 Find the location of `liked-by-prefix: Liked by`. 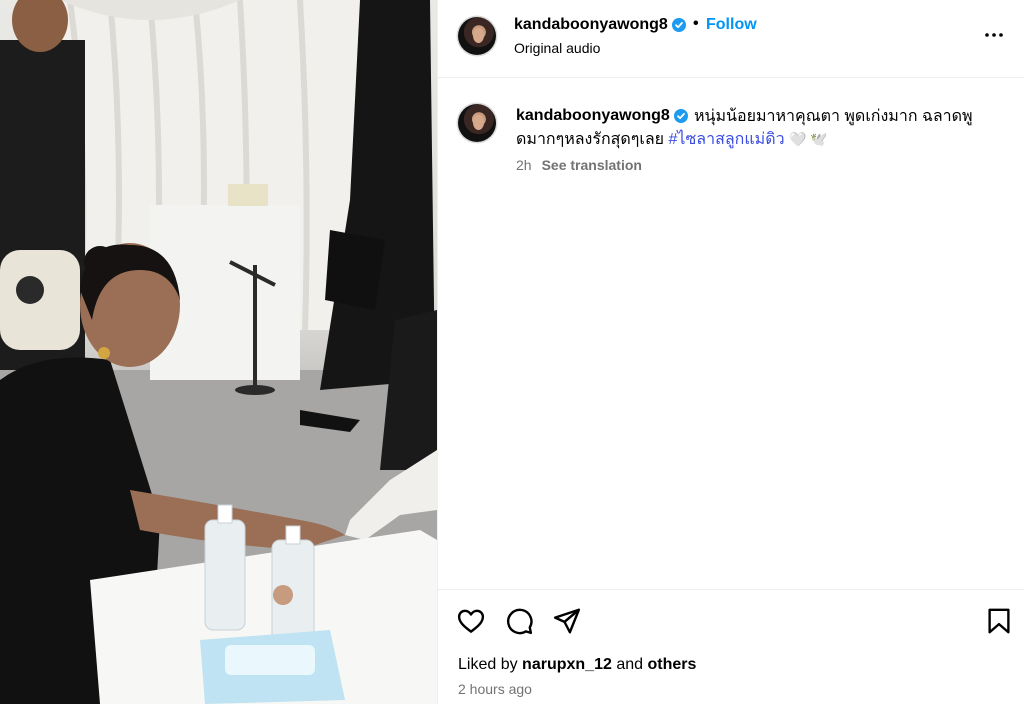

liked-by-prefix: Liked by is located at coordinates (488, 664).